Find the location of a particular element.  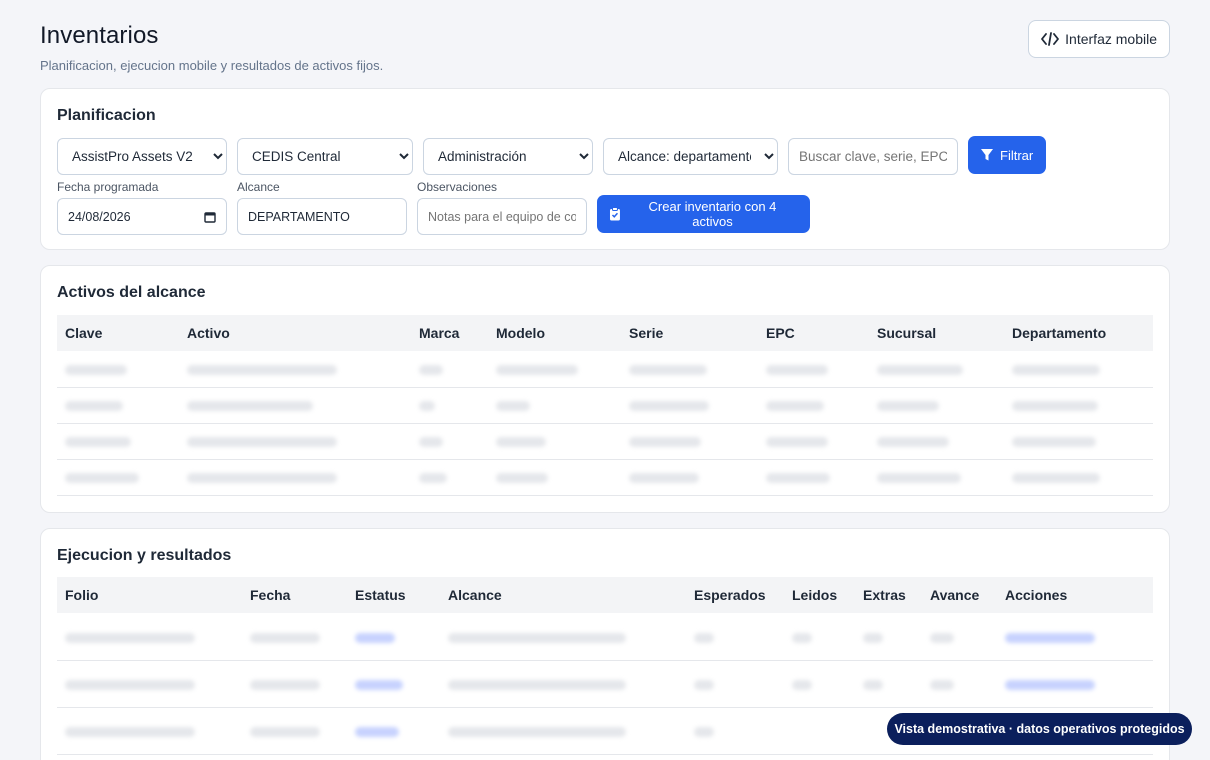

col-extras: Extras is located at coordinates (888, 595).